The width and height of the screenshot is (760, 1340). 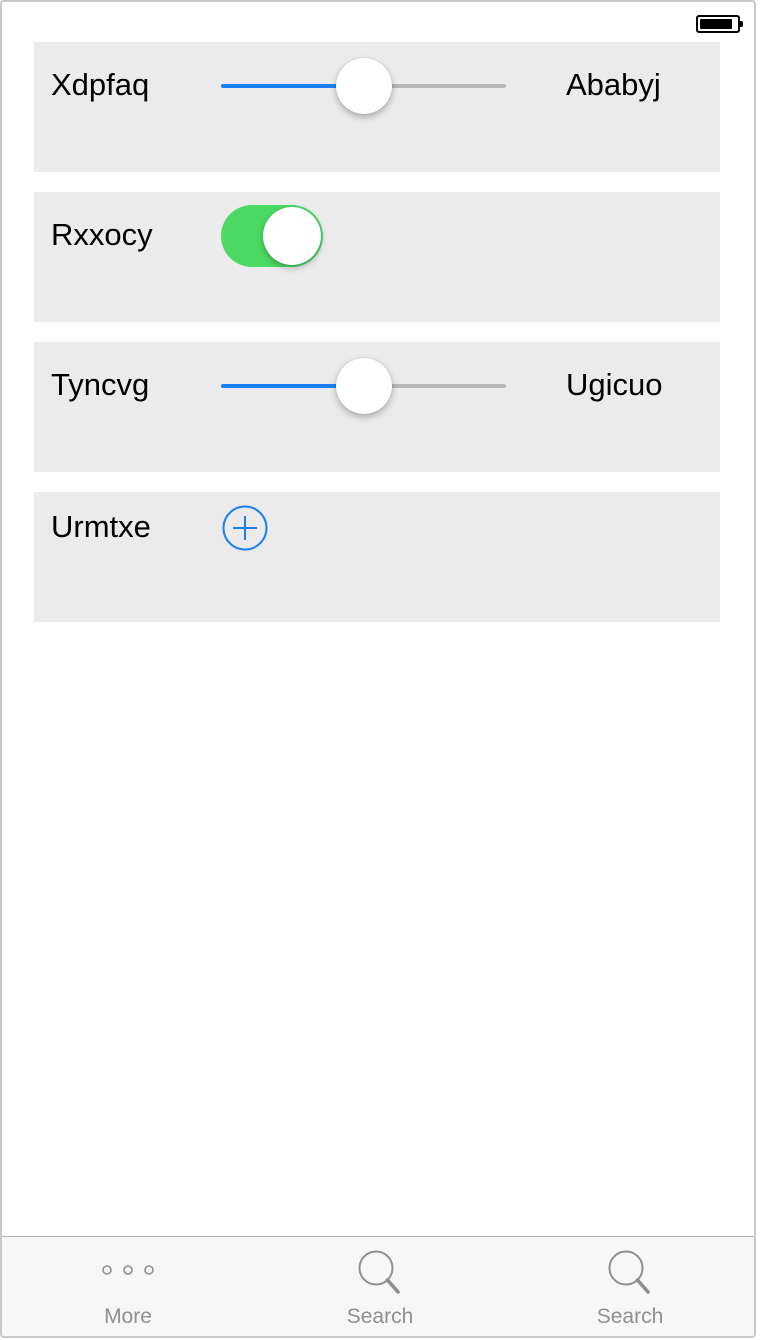 I want to click on row-label: Xdpfaq, so click(x=100, y=84).